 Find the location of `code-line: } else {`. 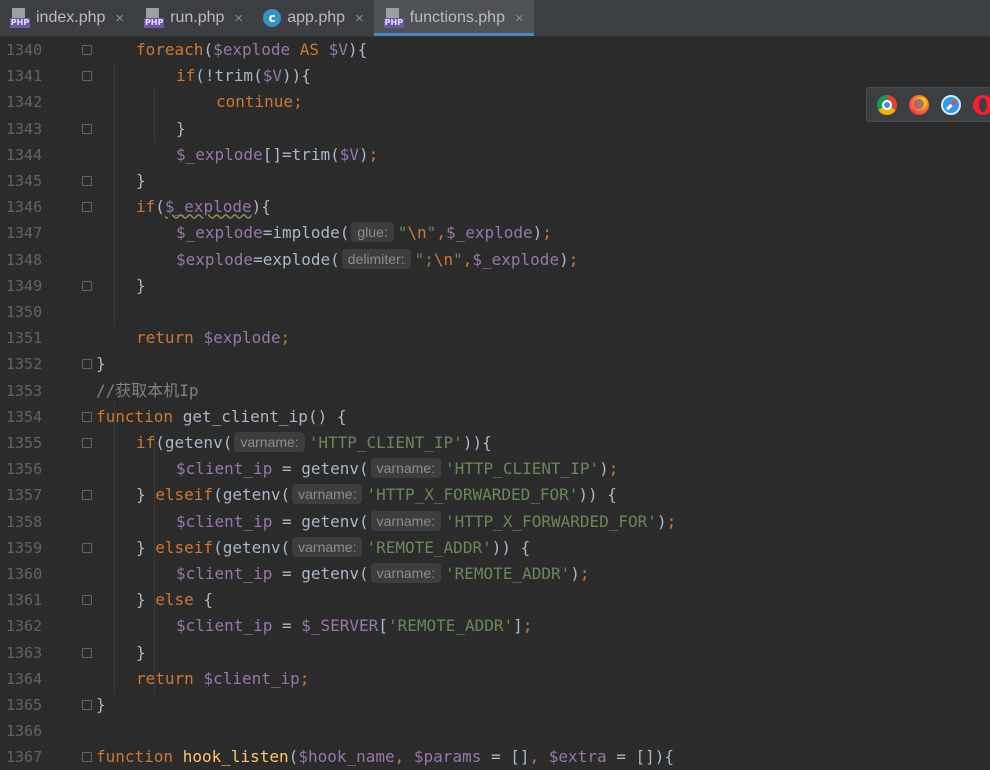

code-line: } else { is located at coordinates (174, 600).